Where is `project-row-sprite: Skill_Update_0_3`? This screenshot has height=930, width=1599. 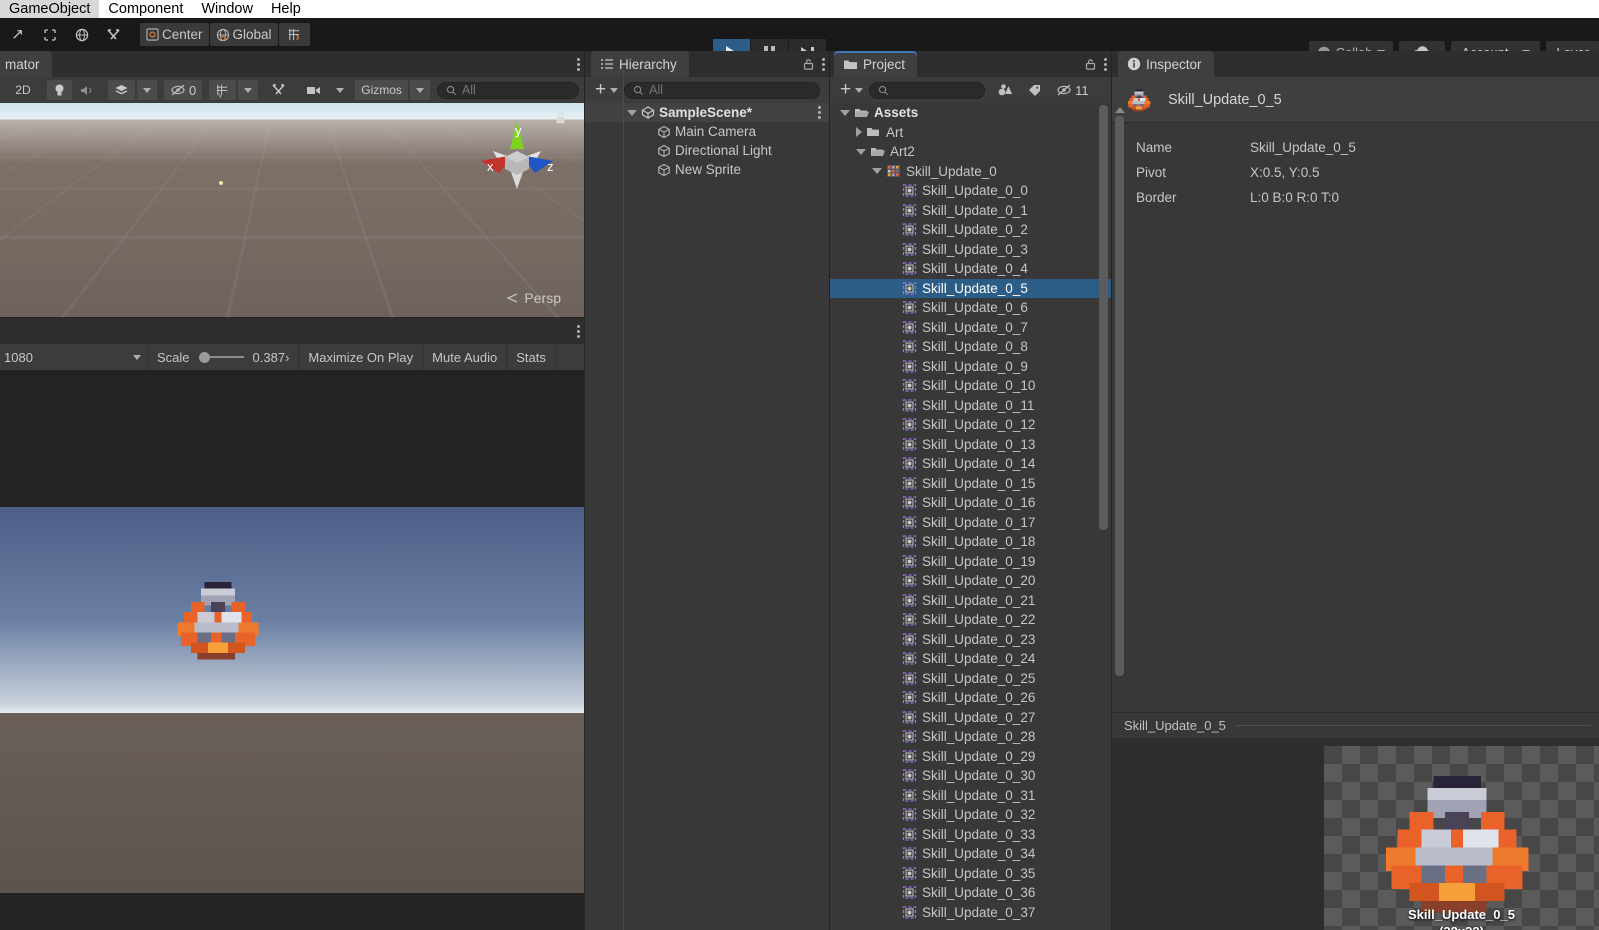 project-row-sprite: Skill_Update_0_3 is located at coordinates (971, 250).